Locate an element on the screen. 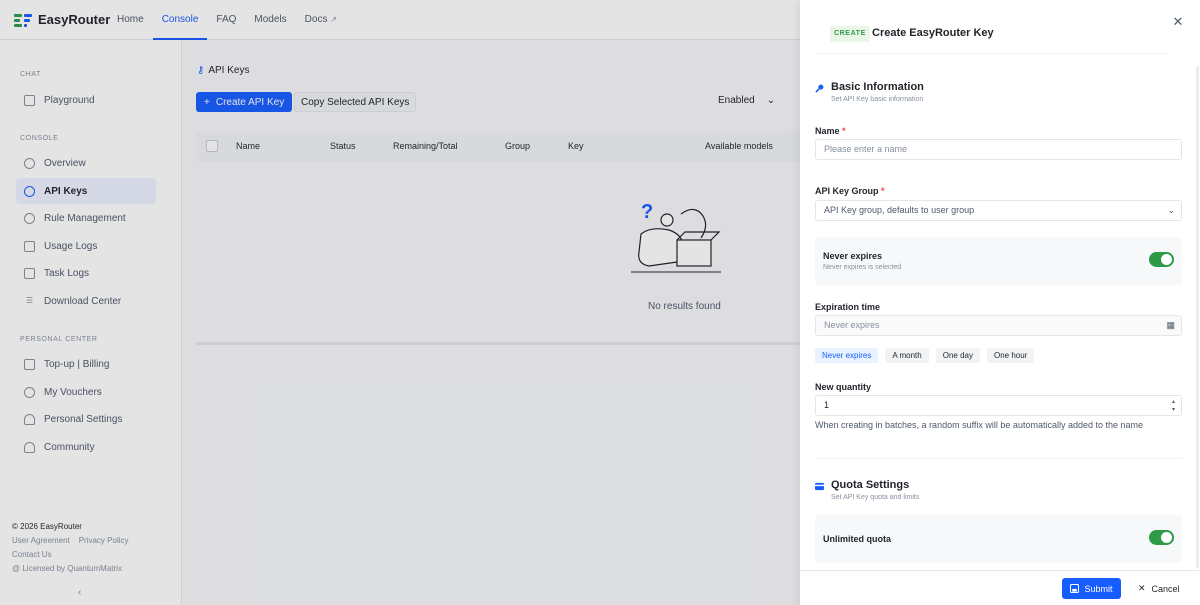 The height and width of the screenshot is (605, 1200). preset-one-hour: One hour is located at coordinates (1010, 355).